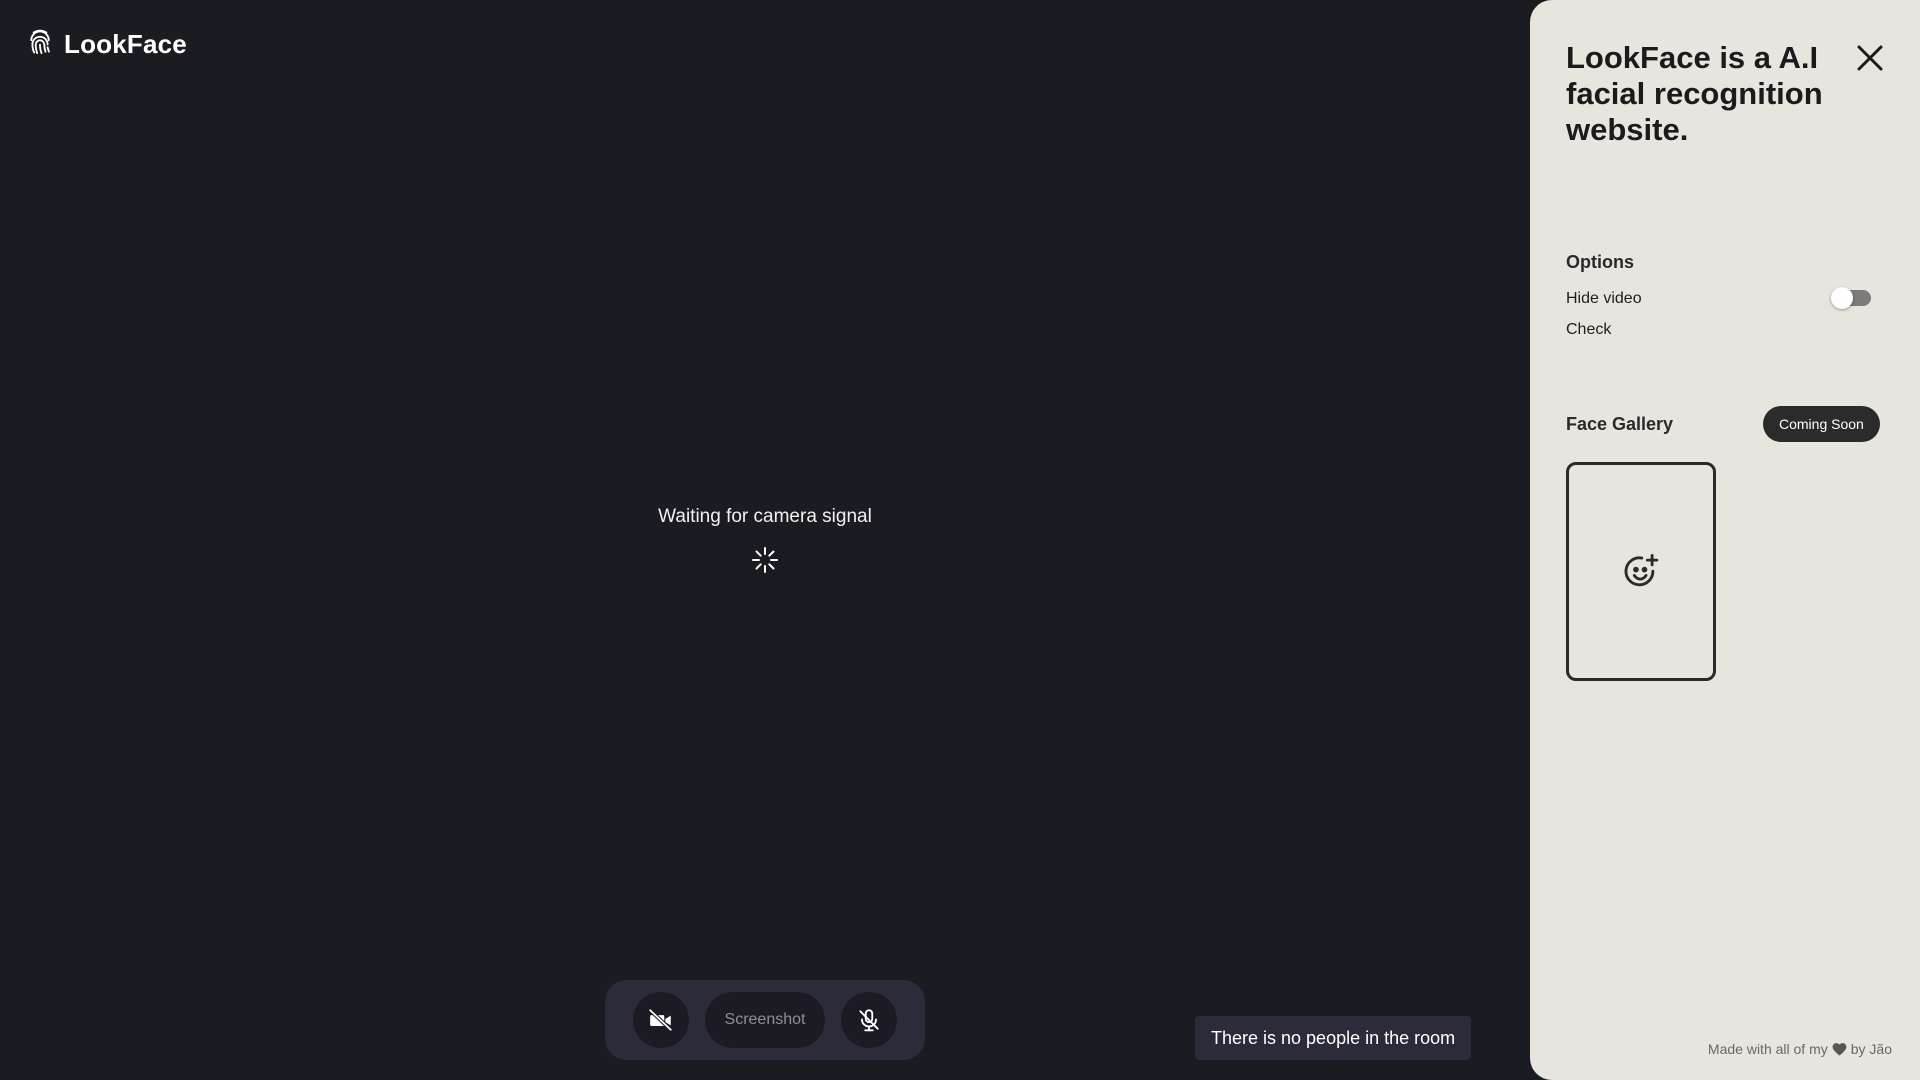  Describe the element at coordinates (1333, 1038) in the screenshot. I see `room-status-toast: There is no people in the room` at that location.